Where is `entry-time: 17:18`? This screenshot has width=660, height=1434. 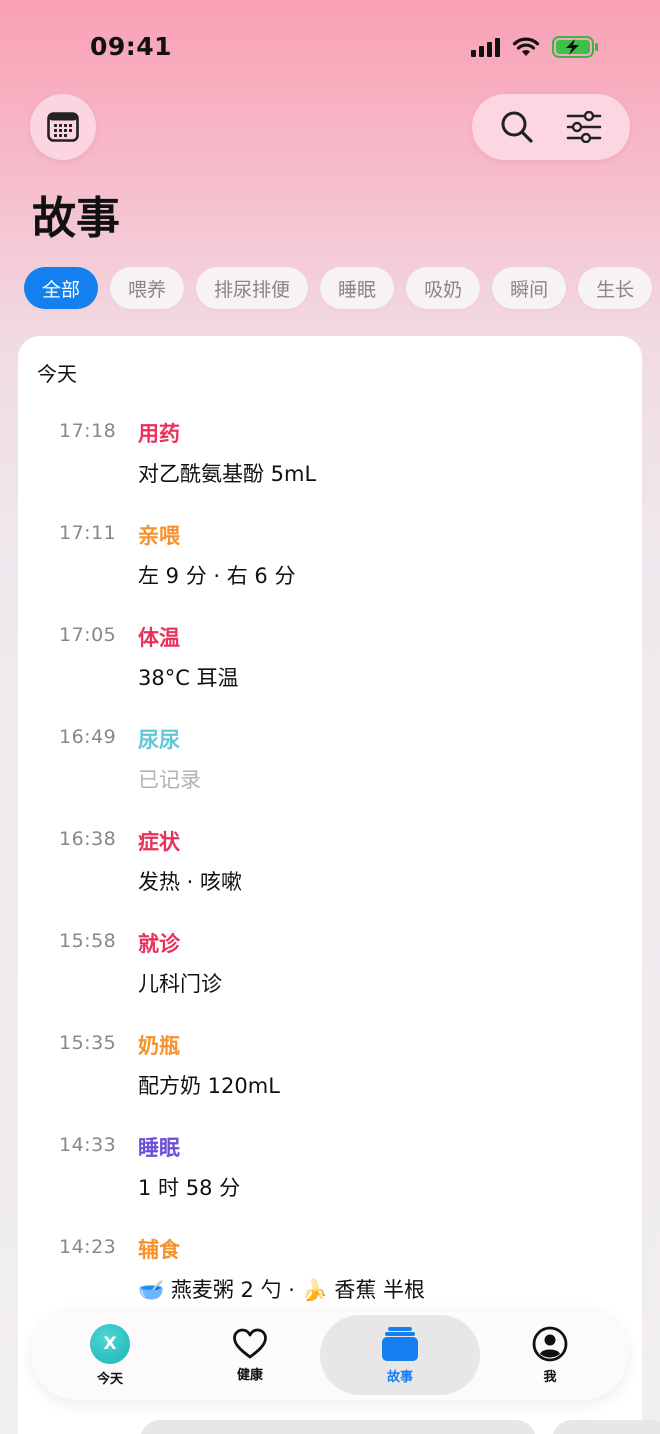
entry-time: 17:18 is located at coordinates (88, 431).